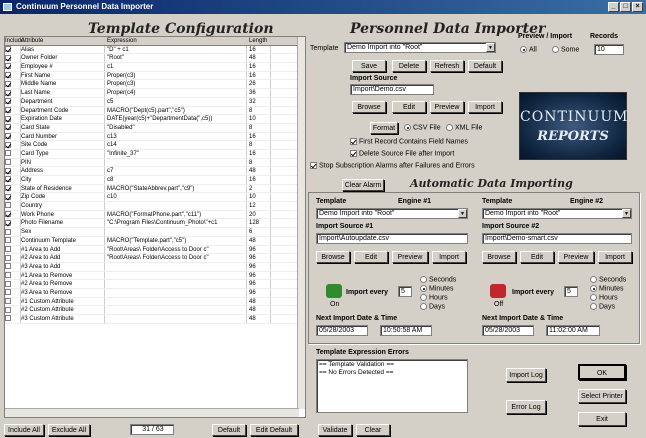  Describe the element at coordinates (155, 206) in the screenshot. I see `table-row: Country 12` at that location.